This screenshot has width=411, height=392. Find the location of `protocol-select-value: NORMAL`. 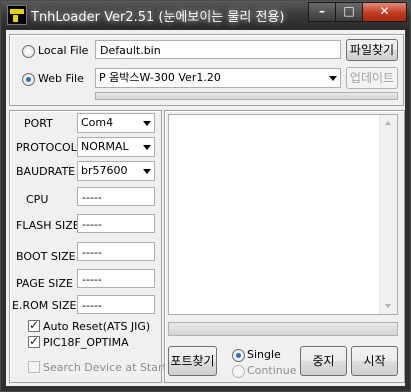

protocol-select-value: NORMAL is located at coordinates (105, 146).